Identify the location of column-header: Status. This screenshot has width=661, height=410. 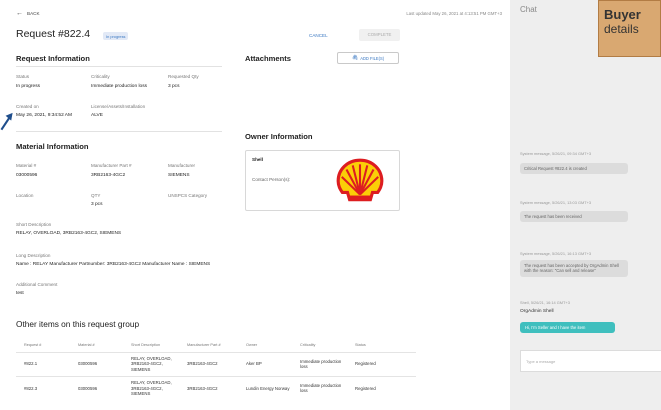
(360, 345).